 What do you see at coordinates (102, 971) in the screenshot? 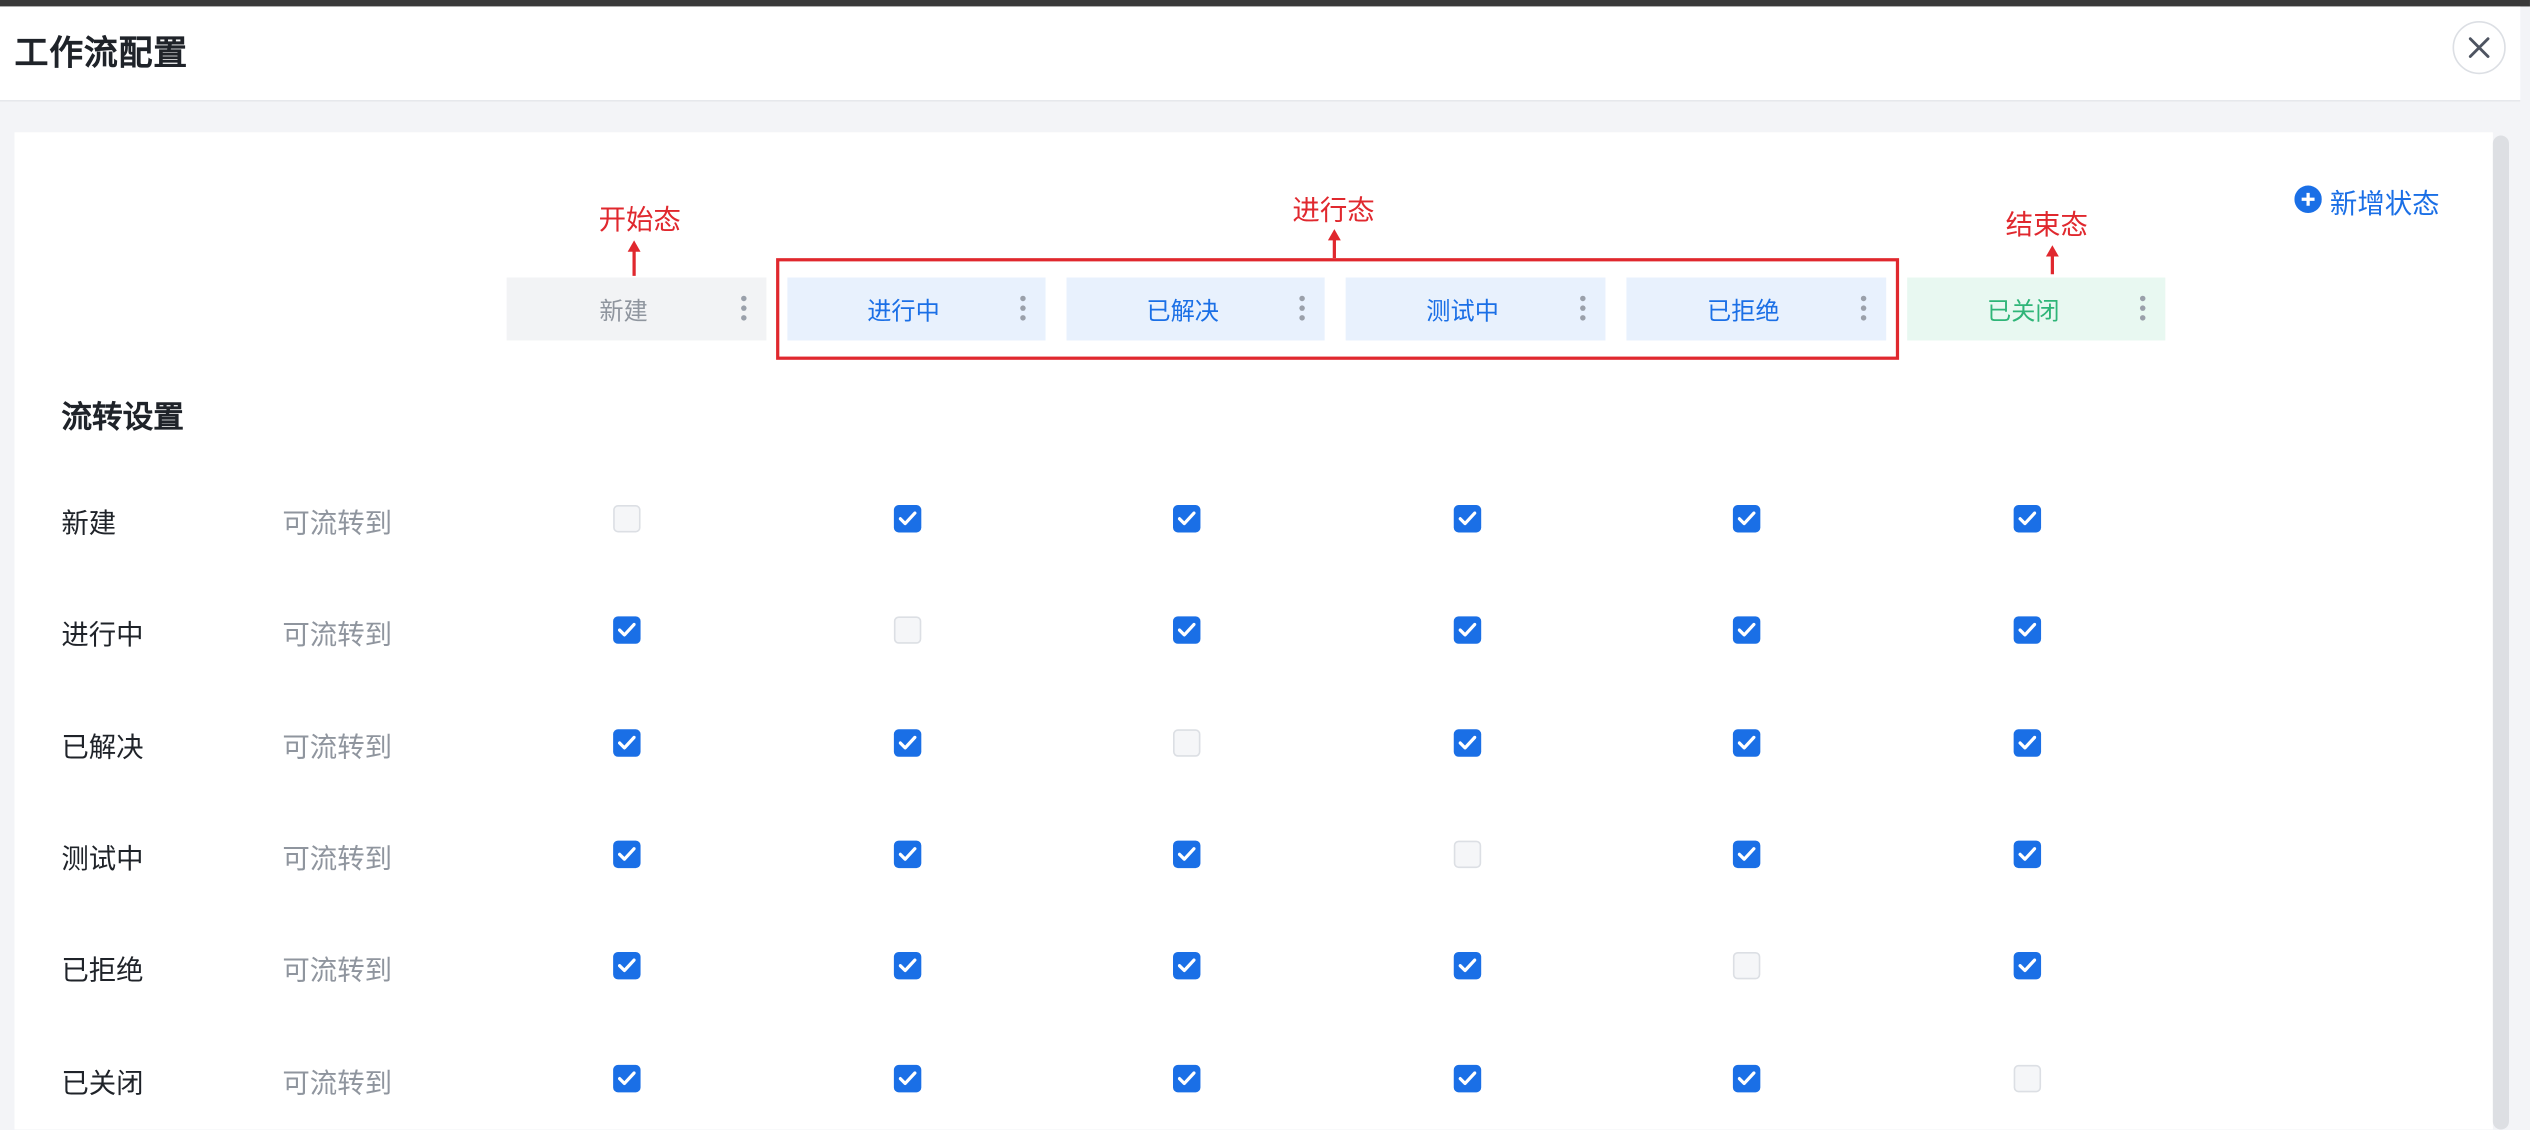
I see `row-label-rejected: 已拒绝` at bounding box center [102, 971].